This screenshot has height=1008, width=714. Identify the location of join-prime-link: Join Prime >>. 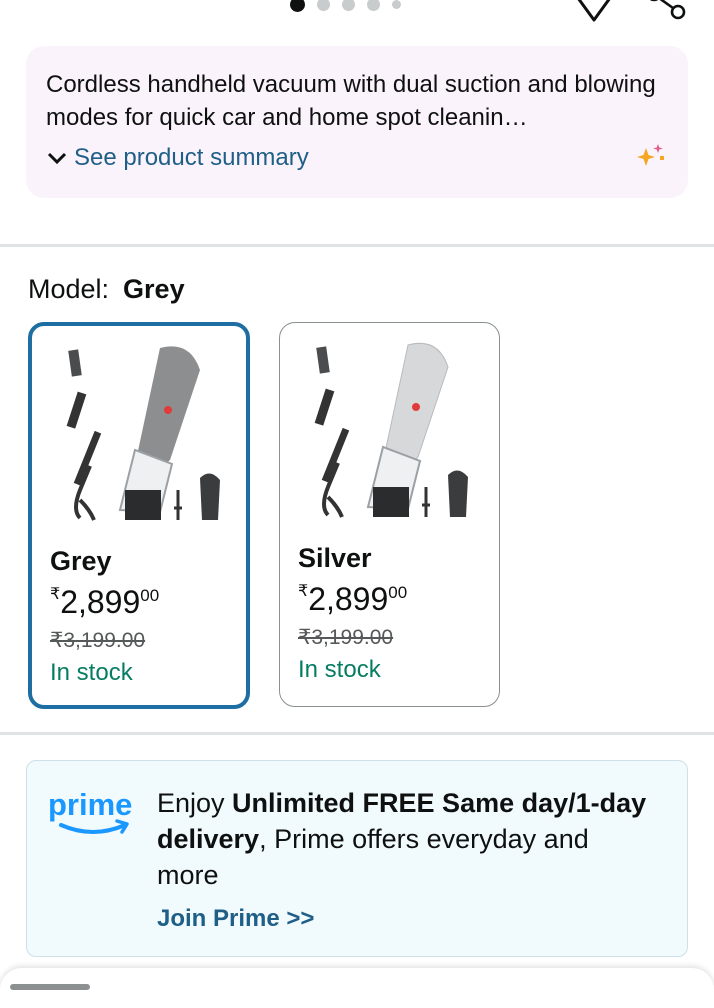
(235, 919).